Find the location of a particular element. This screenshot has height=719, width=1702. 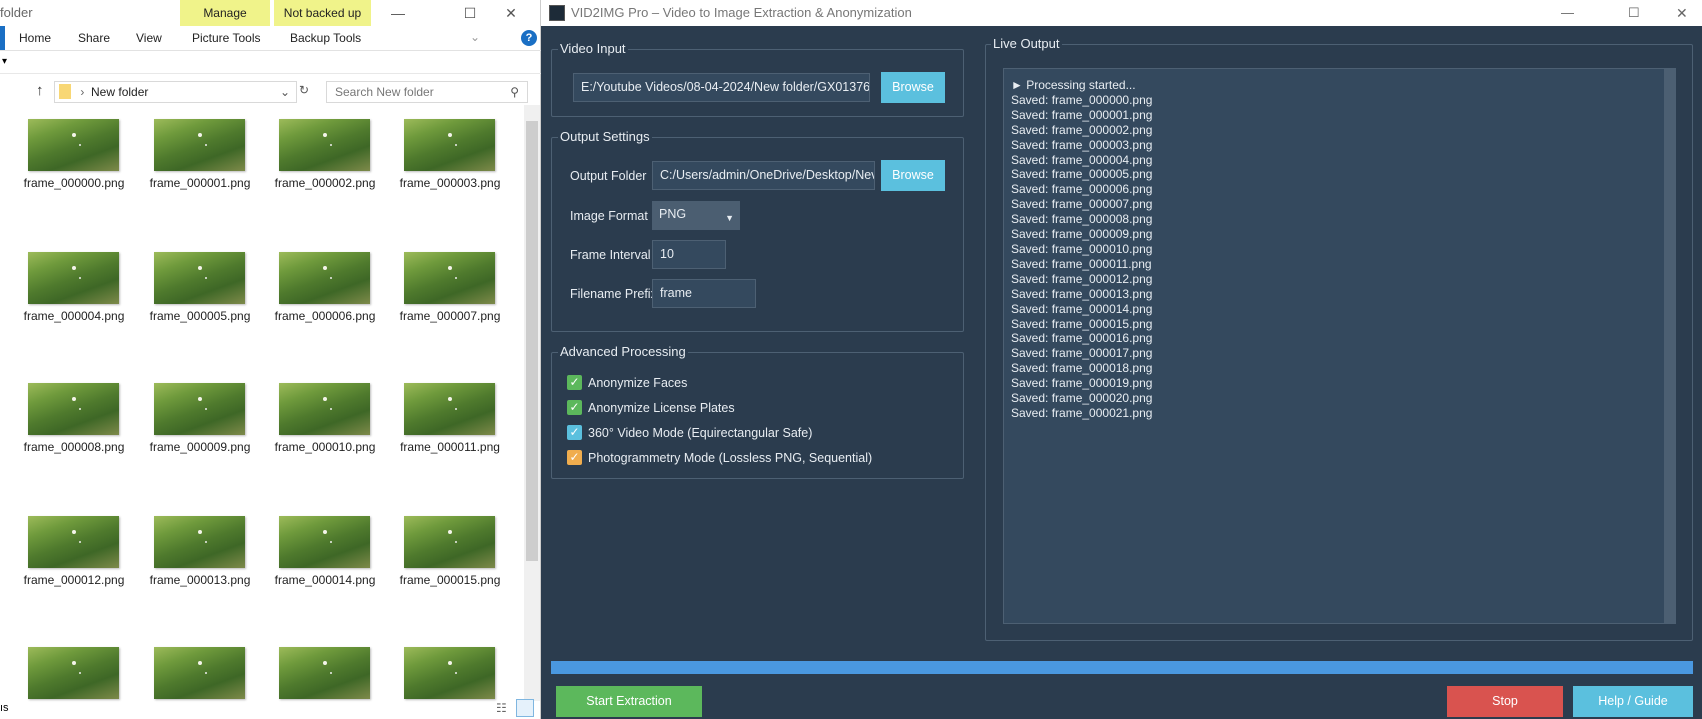

context-tab-manage: Manage is located at coordinates (225, 13).